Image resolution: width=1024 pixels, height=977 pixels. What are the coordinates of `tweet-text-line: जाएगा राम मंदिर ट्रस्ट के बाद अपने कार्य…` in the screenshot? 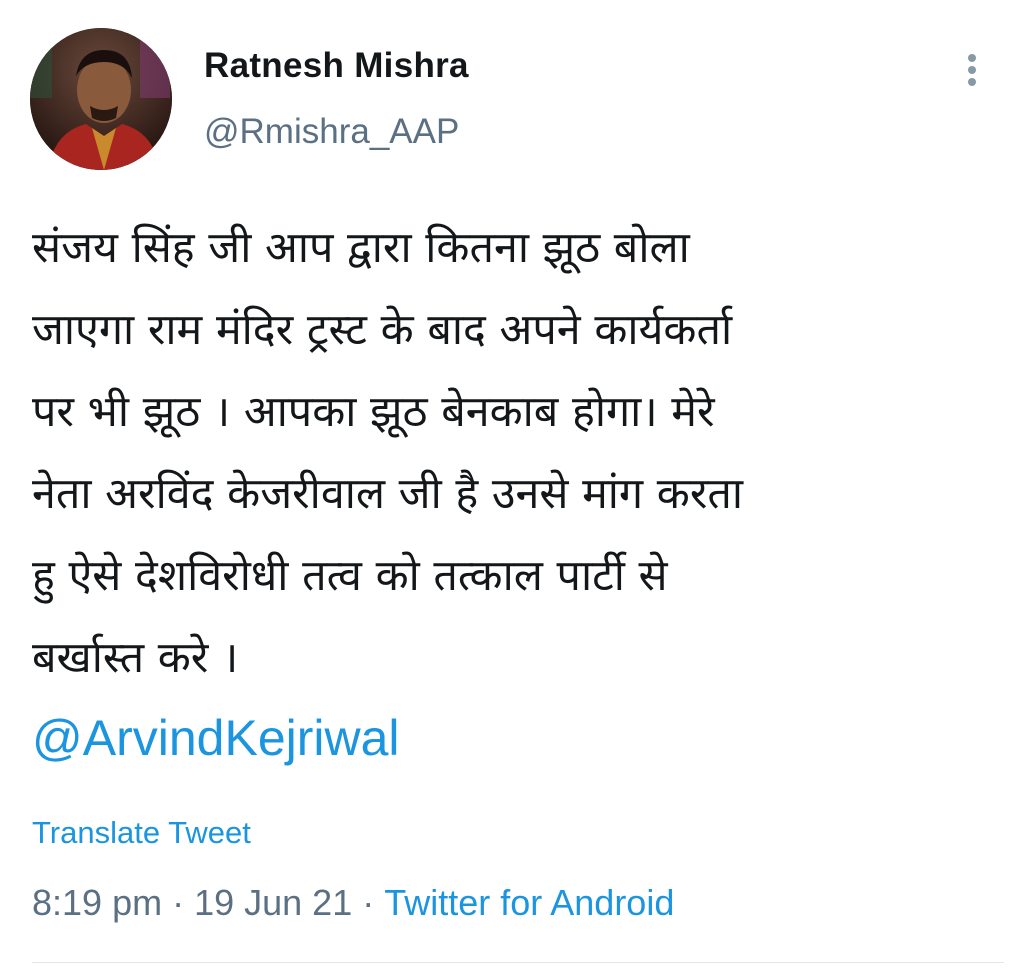 It's located at (382, 330).